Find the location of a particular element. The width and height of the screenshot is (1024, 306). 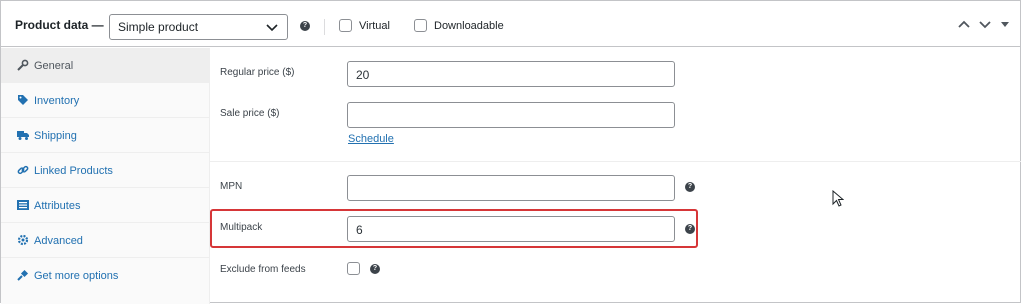

tab-linked-products: Linked Products is located at coordinates (105, 170).